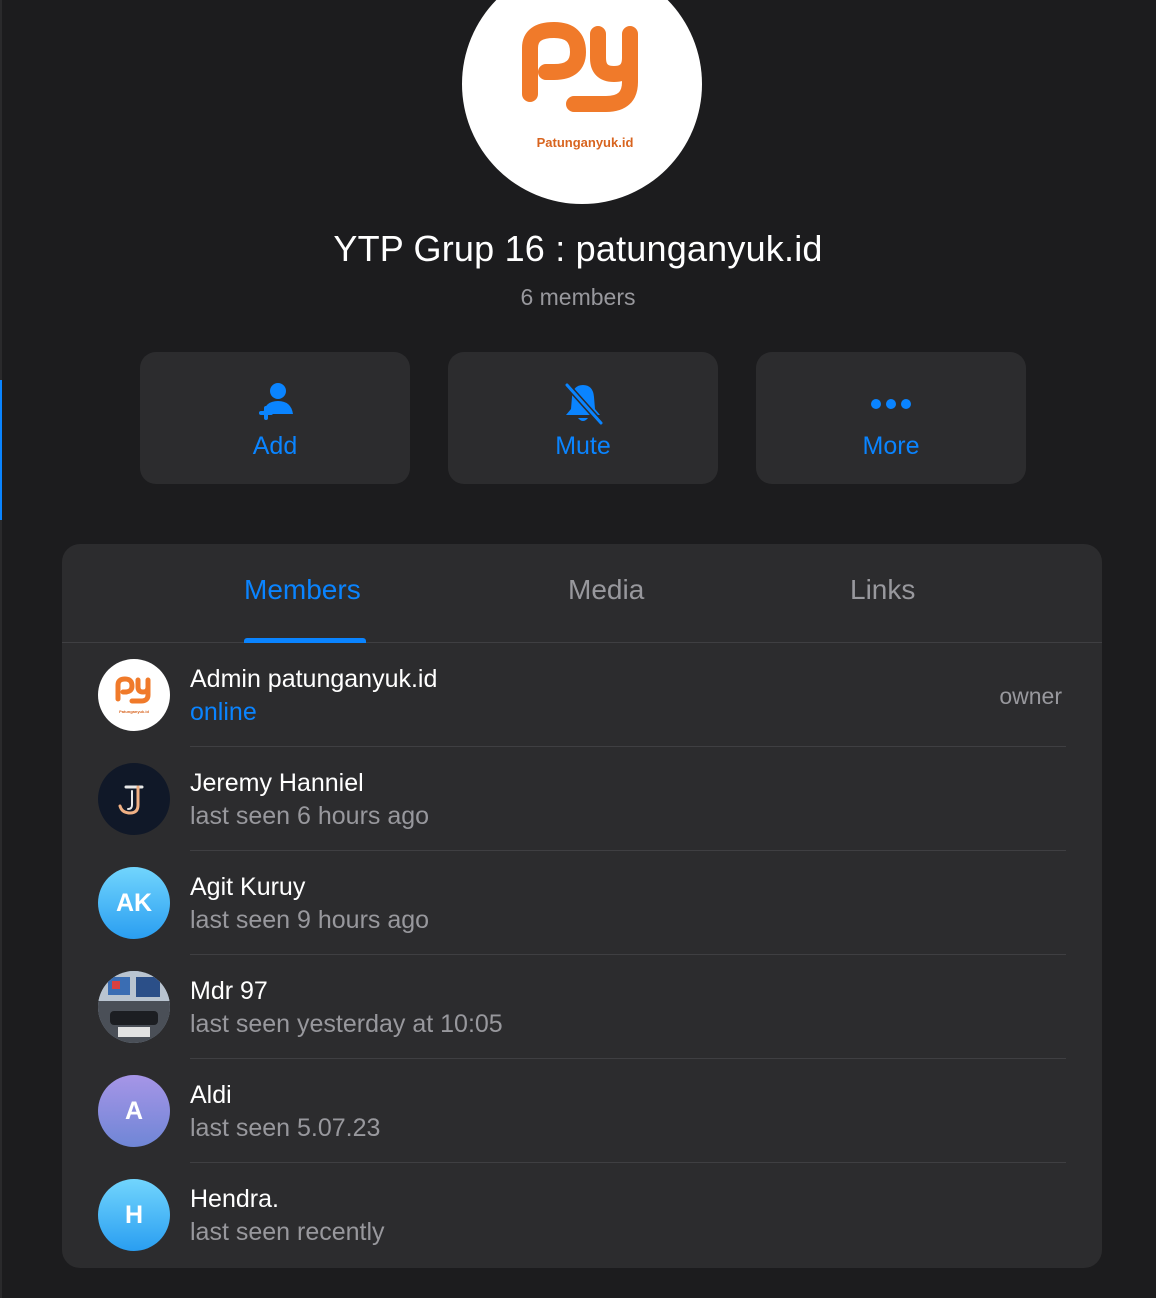  I want to click on member-name: Mdr 97, so click(229, 991).